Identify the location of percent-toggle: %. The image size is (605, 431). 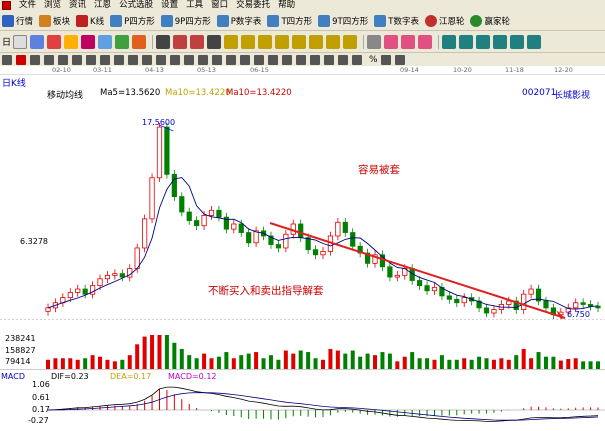
(373, 60).